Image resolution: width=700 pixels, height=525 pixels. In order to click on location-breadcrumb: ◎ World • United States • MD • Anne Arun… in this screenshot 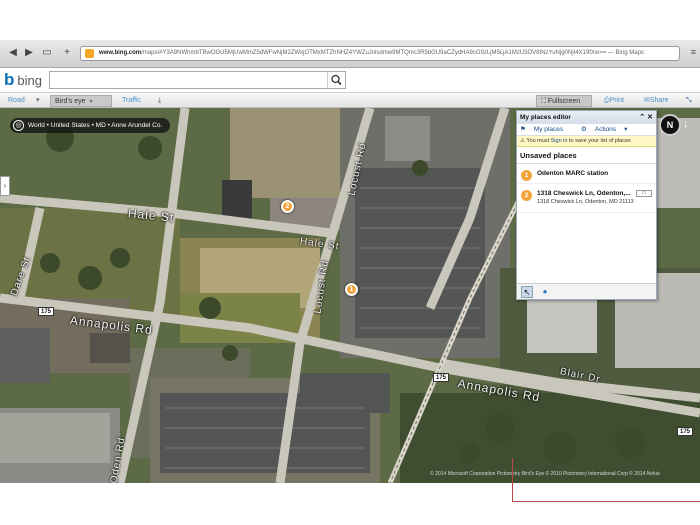, I will do `click(90, 125)`.